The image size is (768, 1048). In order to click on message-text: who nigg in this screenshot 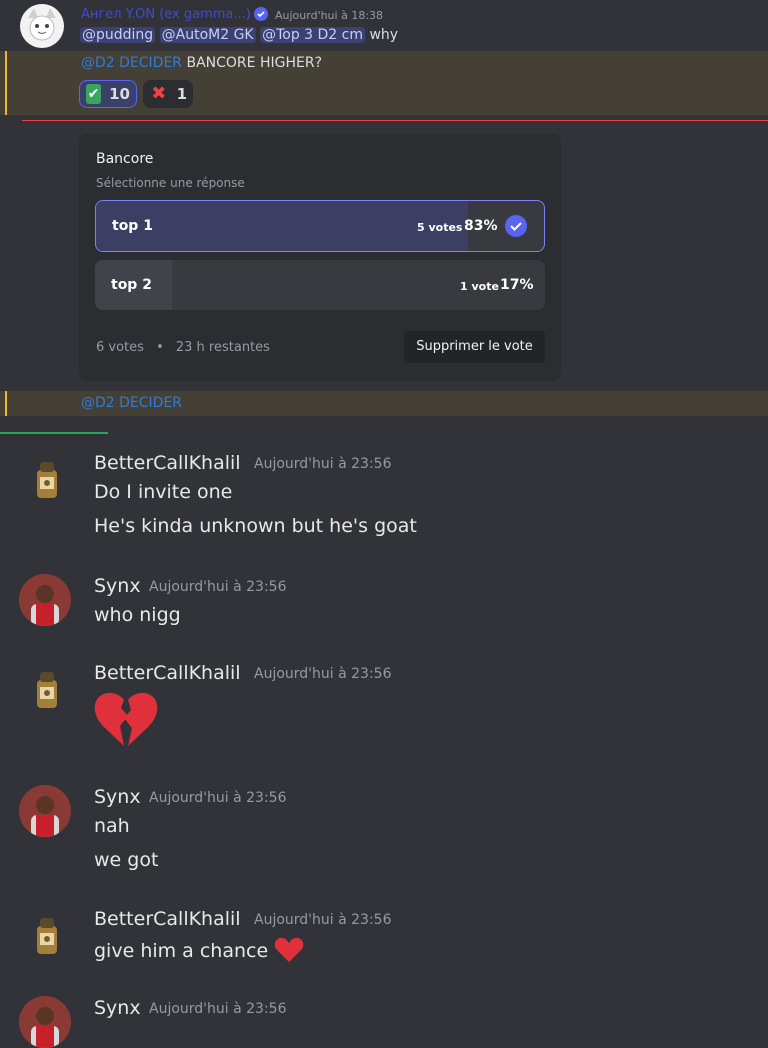, I will do `click(137, 615)`.